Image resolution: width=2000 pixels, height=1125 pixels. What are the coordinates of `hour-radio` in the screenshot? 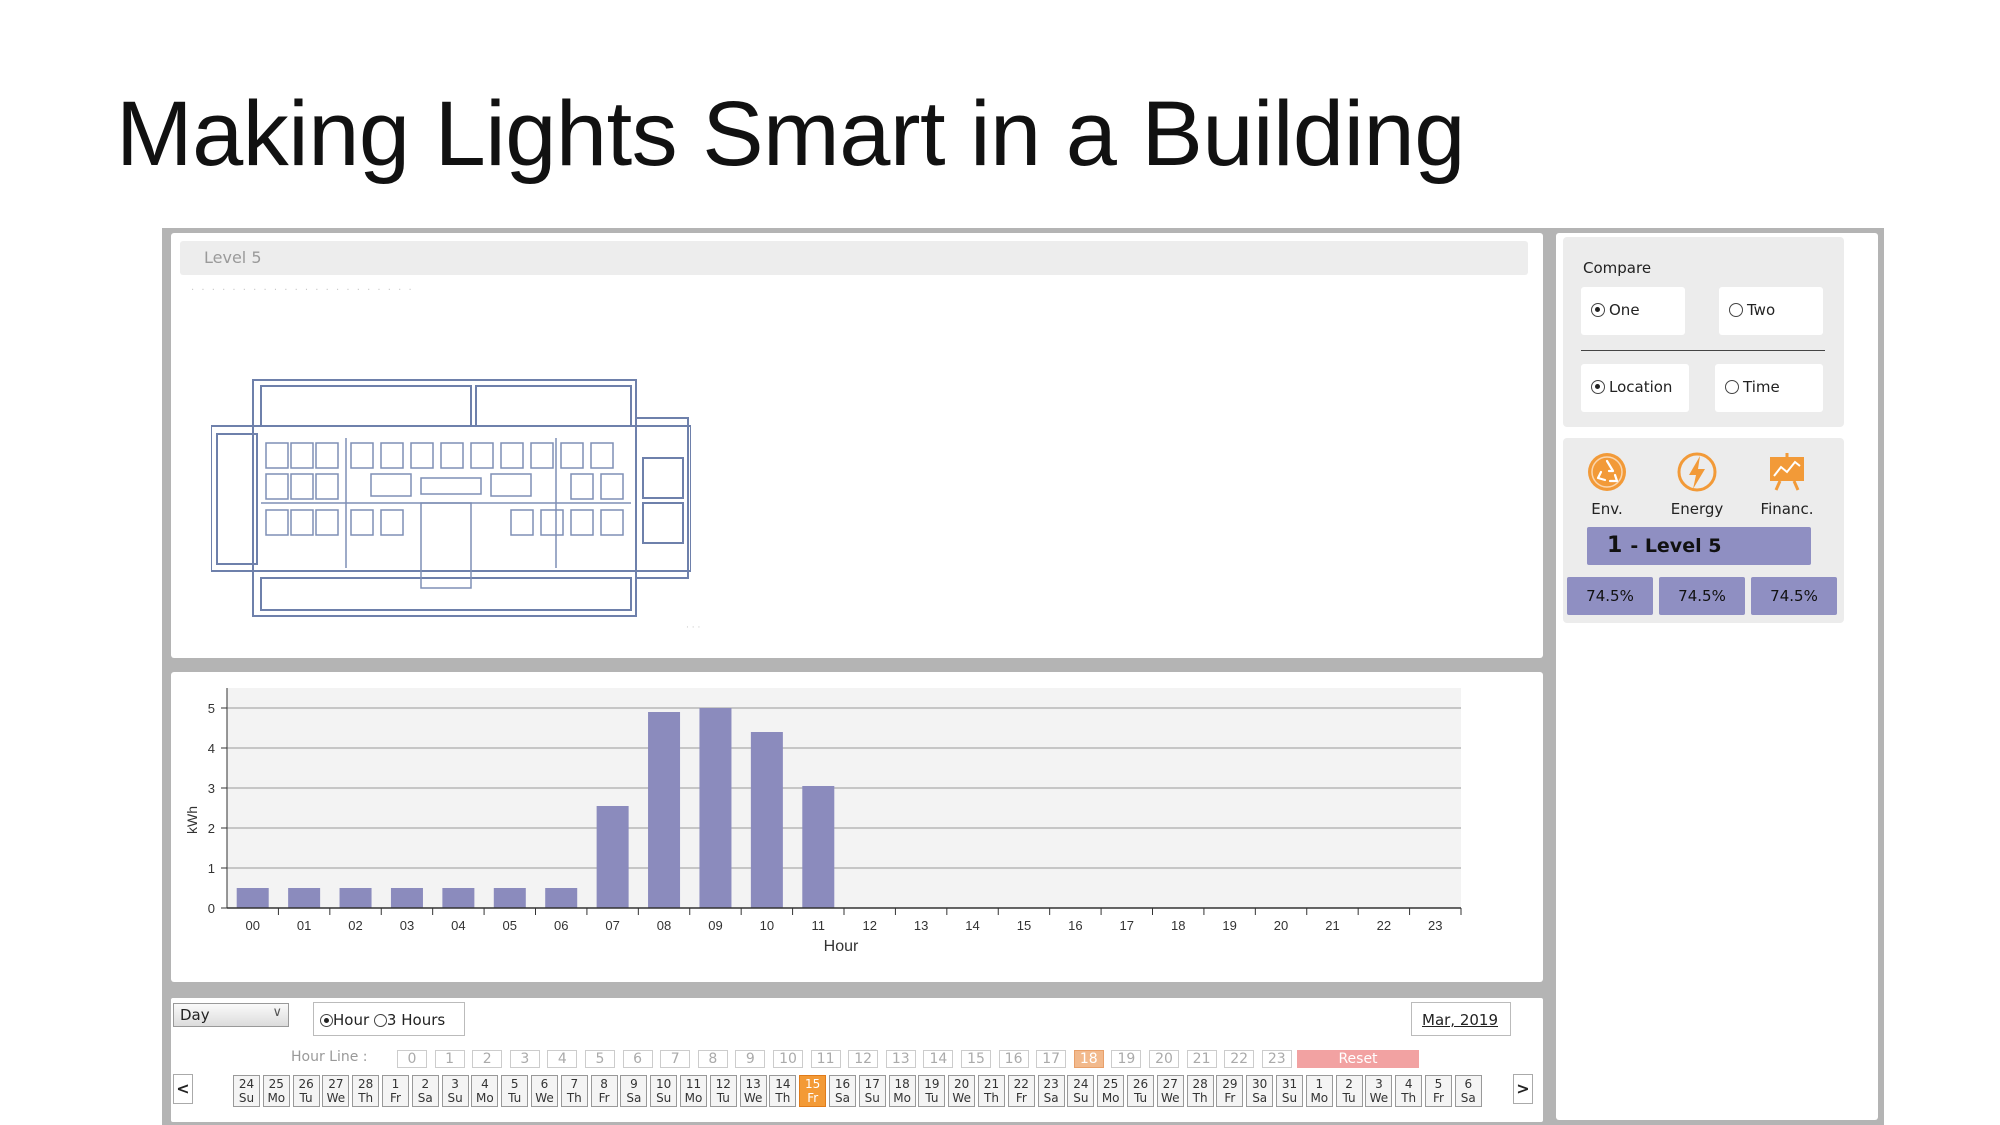 It's located at (326, 1020).